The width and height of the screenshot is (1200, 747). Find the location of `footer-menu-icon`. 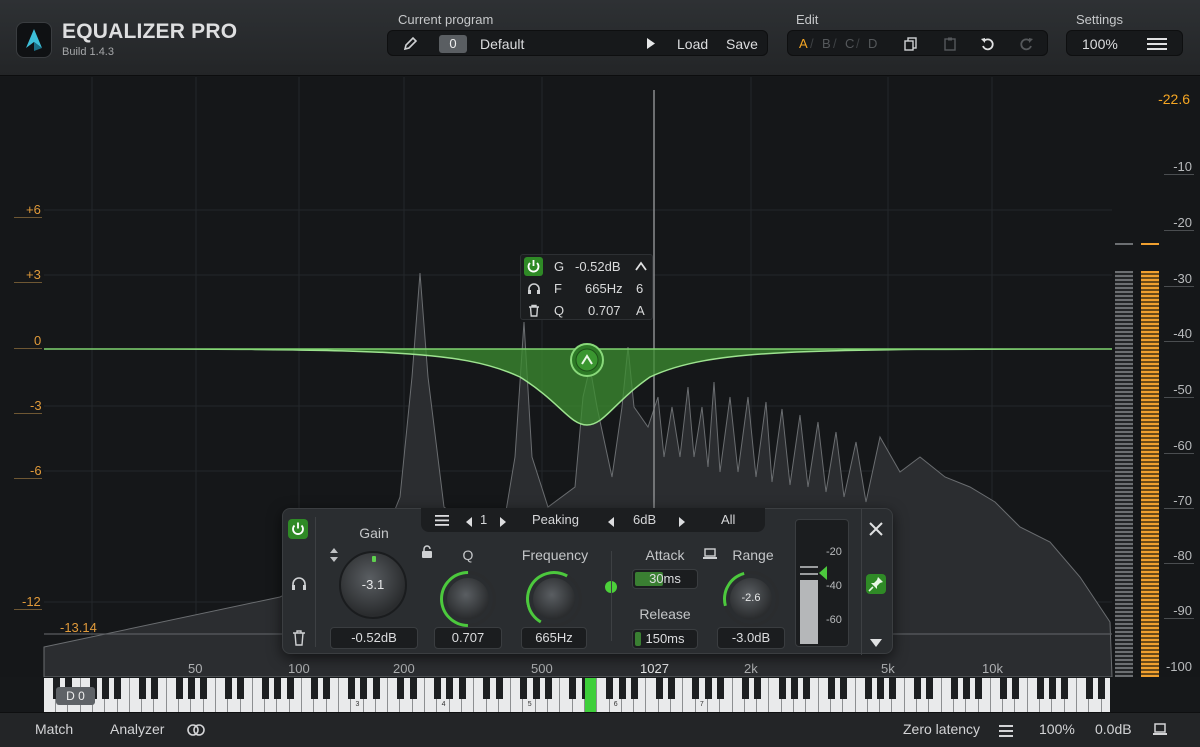

footer-menu-icon is located at coordinates (1006, 732).